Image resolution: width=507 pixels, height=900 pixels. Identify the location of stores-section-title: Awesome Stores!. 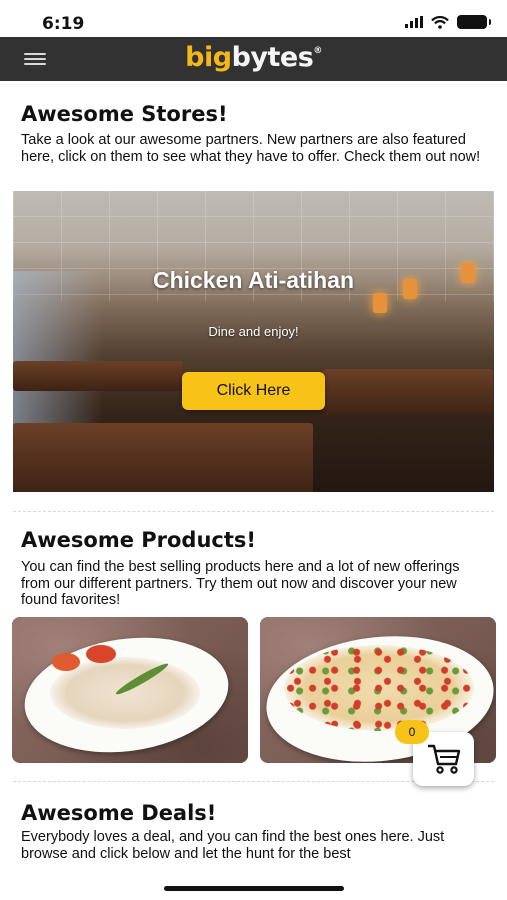
(124, 114).